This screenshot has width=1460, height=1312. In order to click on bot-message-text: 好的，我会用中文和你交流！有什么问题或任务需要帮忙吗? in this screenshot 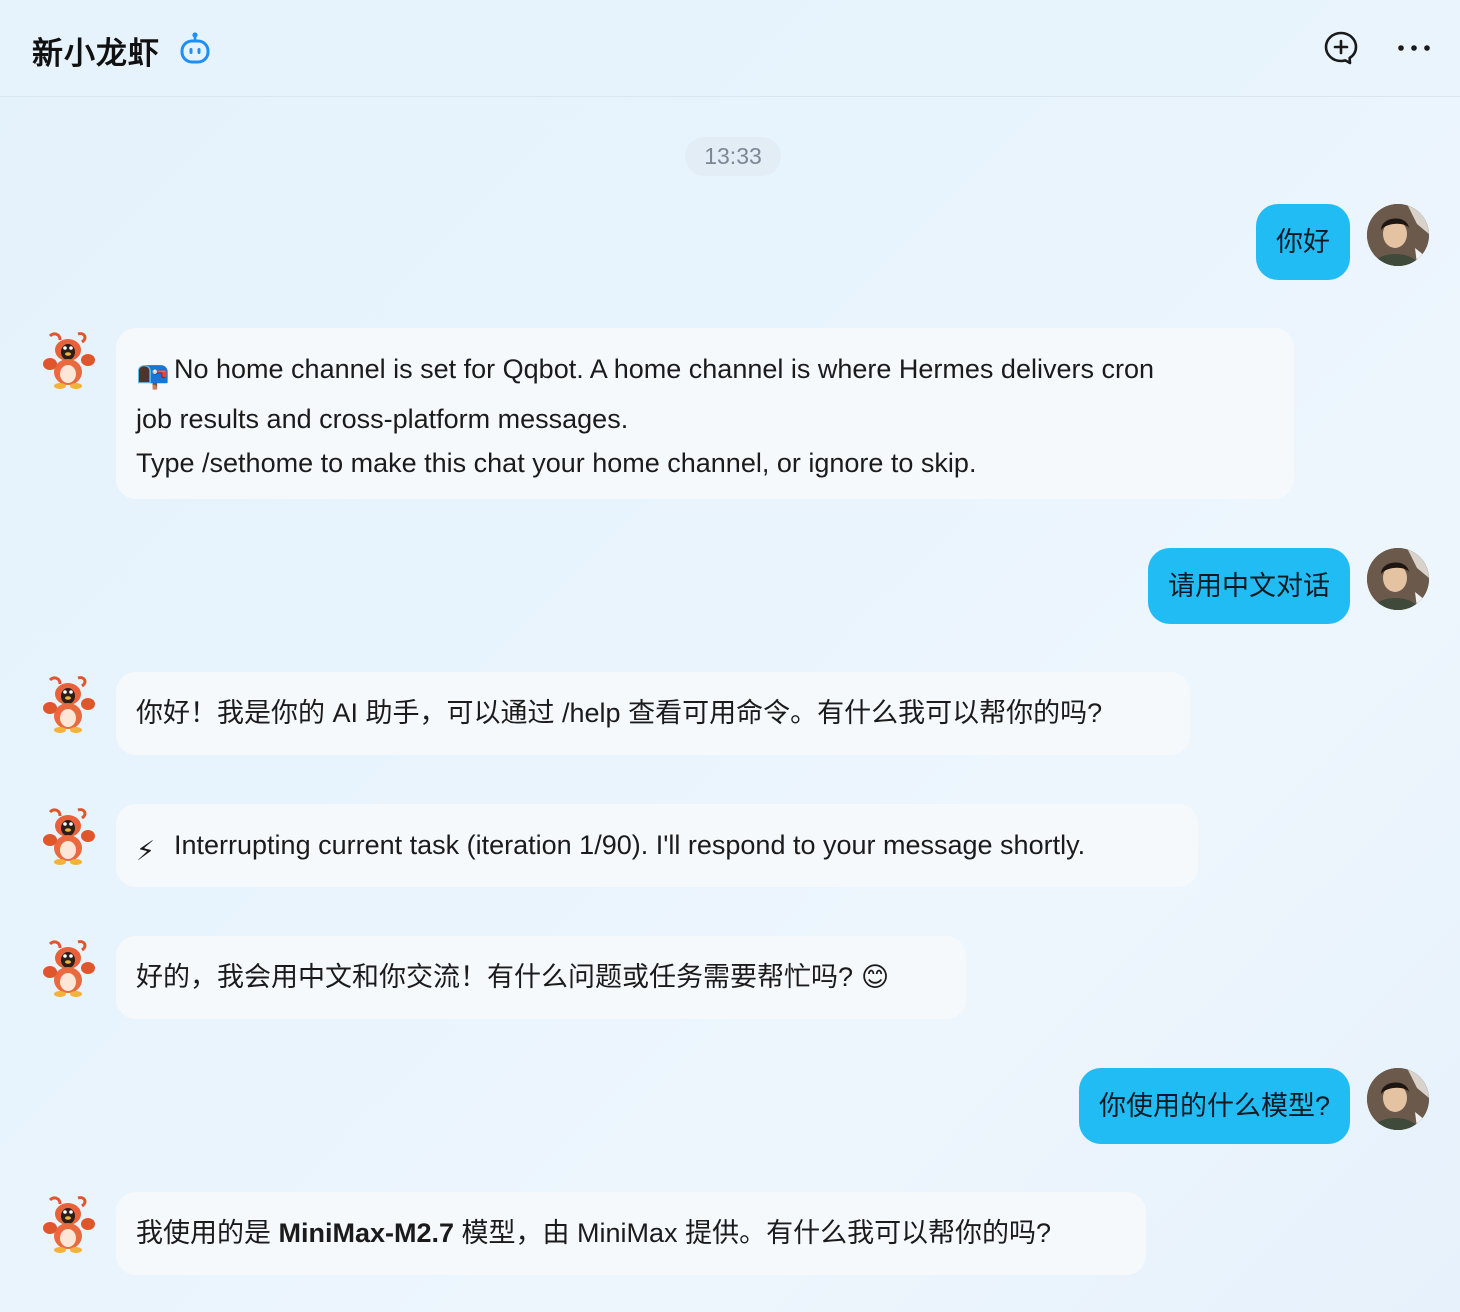, I will do `click(495, 977)`.